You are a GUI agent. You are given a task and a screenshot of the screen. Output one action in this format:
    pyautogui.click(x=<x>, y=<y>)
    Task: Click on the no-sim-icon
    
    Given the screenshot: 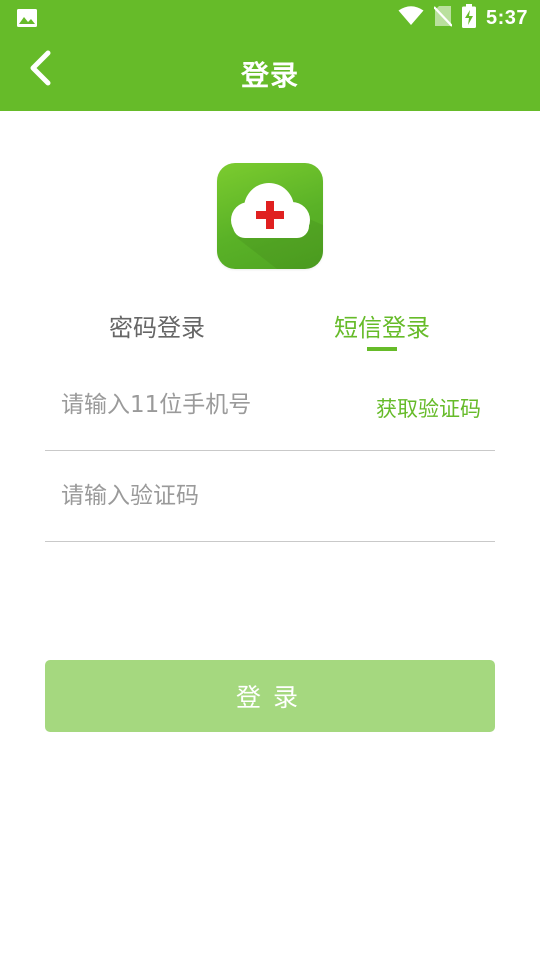 What is the action you would take?
    pyautogui.click(x=443, y=18)
    